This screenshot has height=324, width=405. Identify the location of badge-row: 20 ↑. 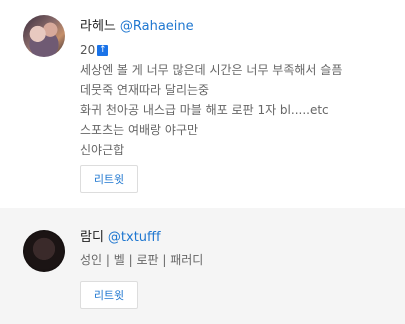
(94, 50).